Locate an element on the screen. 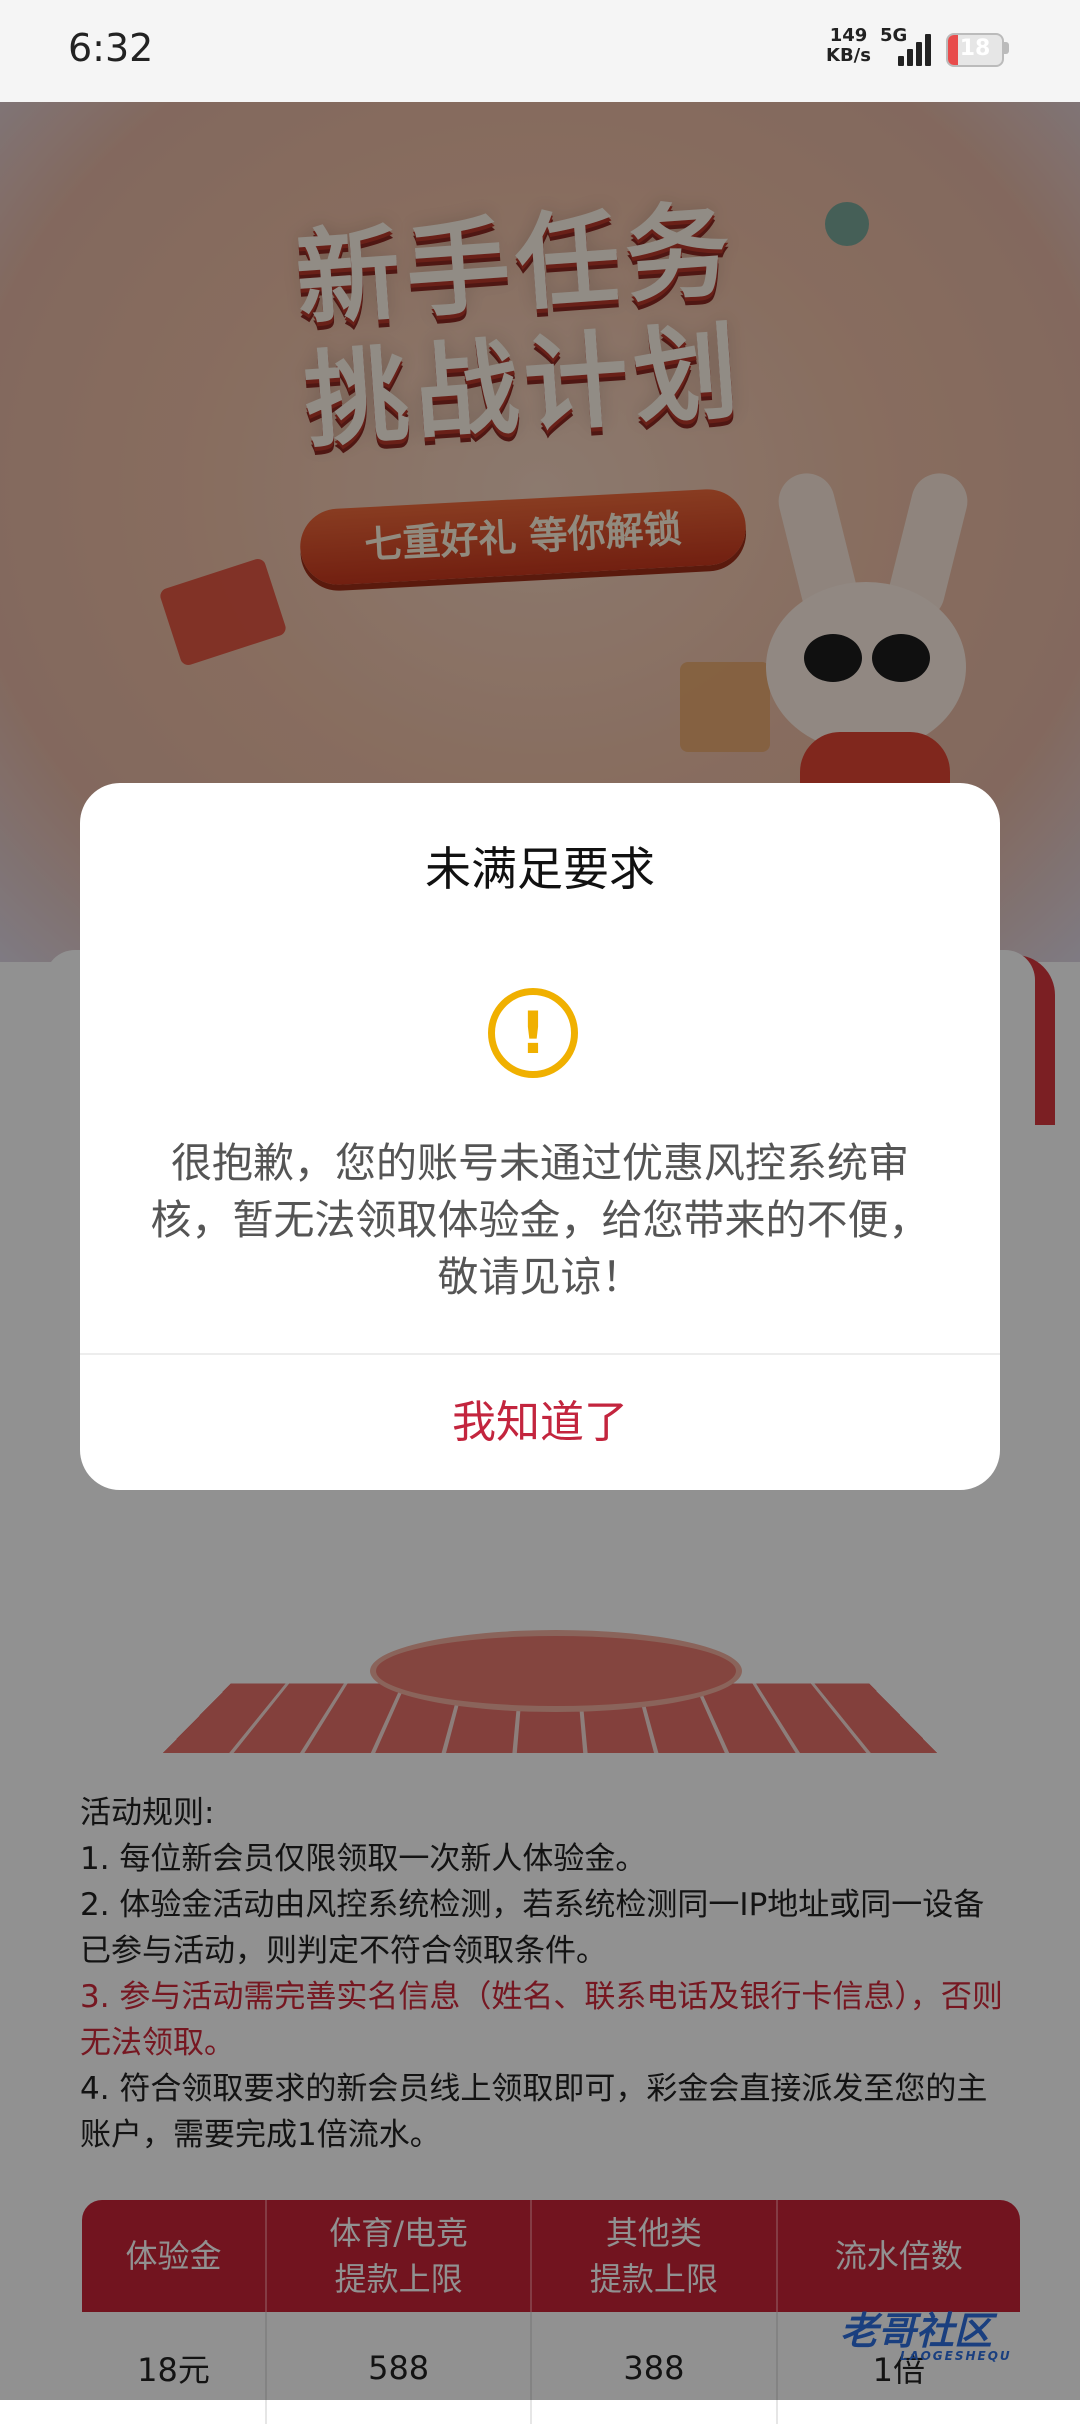  network-speed: 149 KB/s is located at coordinates (848, 46).